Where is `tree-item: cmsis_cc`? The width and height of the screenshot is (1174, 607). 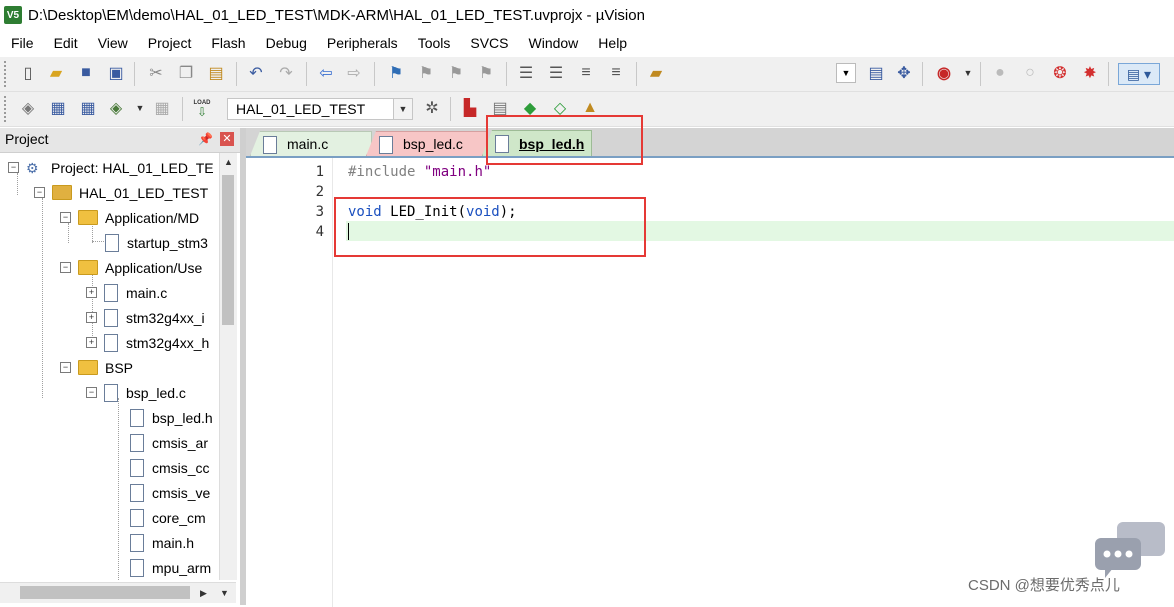 tree-item: cmsis_cc is located at coordinates (170, 467).